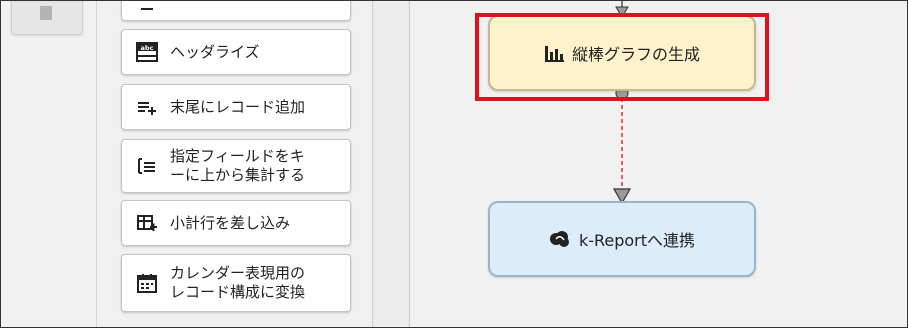 Image resolution: width=908 pixels, height=328 pixels. I want to click on aggregate-list-icon, so click(147, 166).